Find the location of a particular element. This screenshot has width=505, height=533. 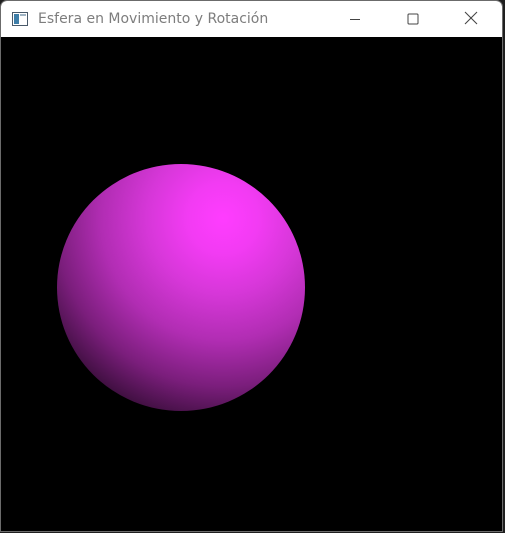

close-icon is located at coordinates (471, 19).